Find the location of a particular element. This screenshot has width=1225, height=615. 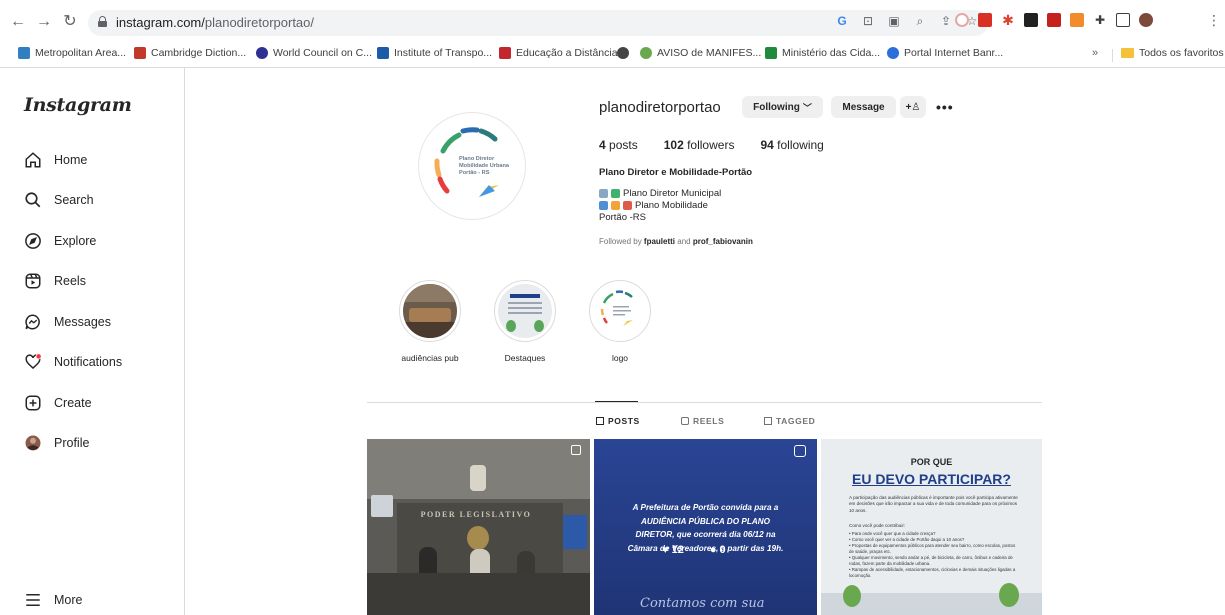

bio-text: Portão -RS is located at coordinates (622, 217).